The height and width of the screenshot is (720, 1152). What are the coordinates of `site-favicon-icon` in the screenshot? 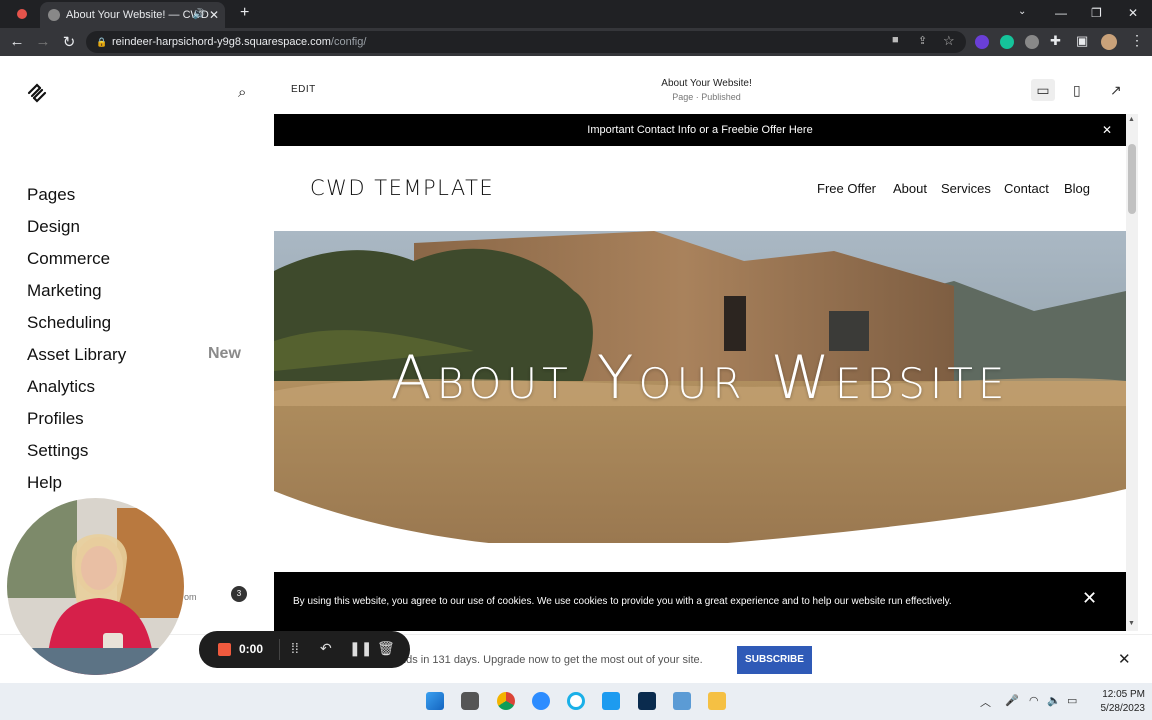 It's located at (54, 15).